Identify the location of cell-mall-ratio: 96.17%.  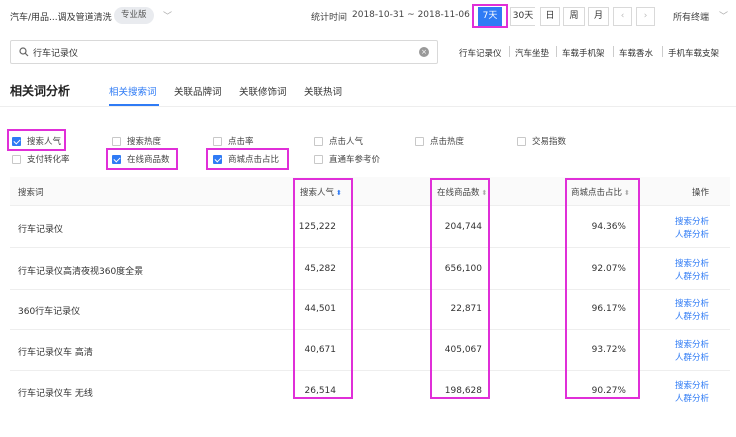
(608, 309).